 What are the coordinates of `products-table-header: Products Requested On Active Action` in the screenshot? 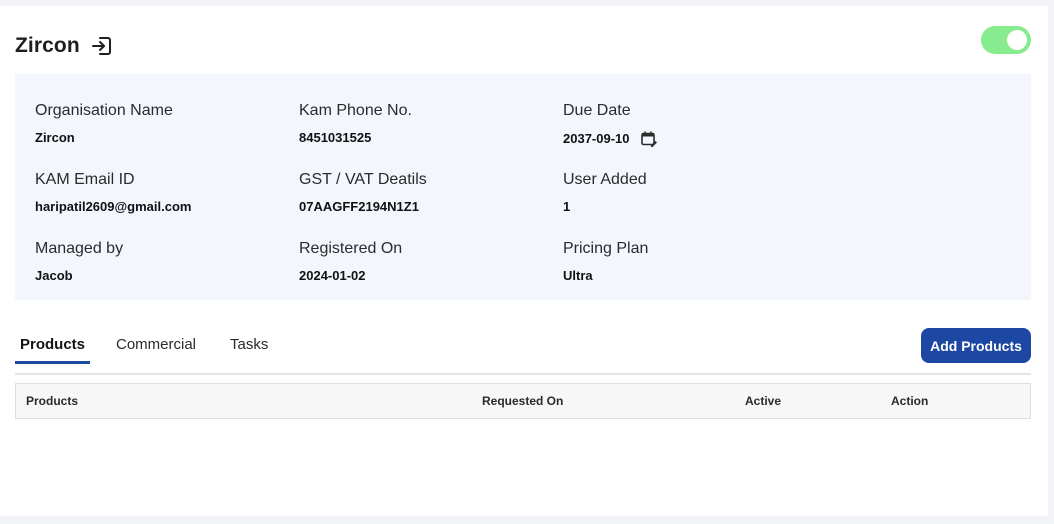 It's located at (523, 401).